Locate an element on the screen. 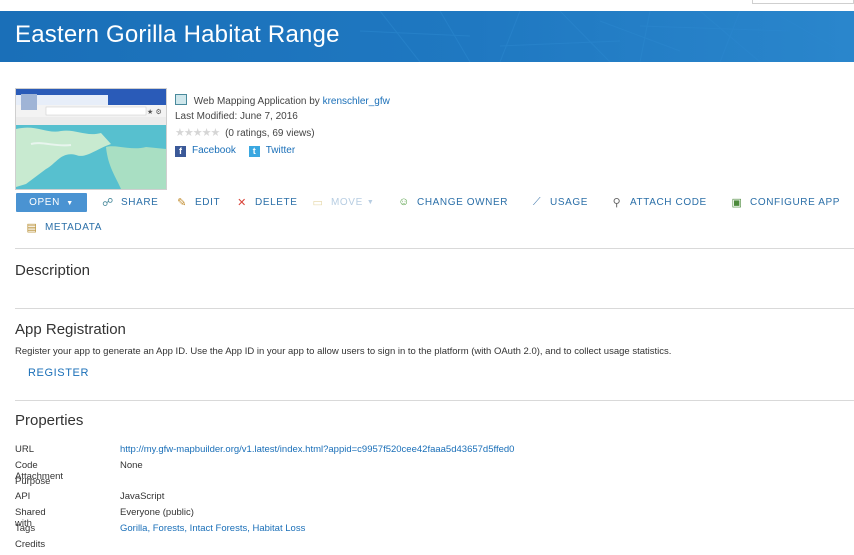 Image resolution: width=854 pixels, height=555 pixels. property-value: JavaScript is located at coordinates (142, 497).